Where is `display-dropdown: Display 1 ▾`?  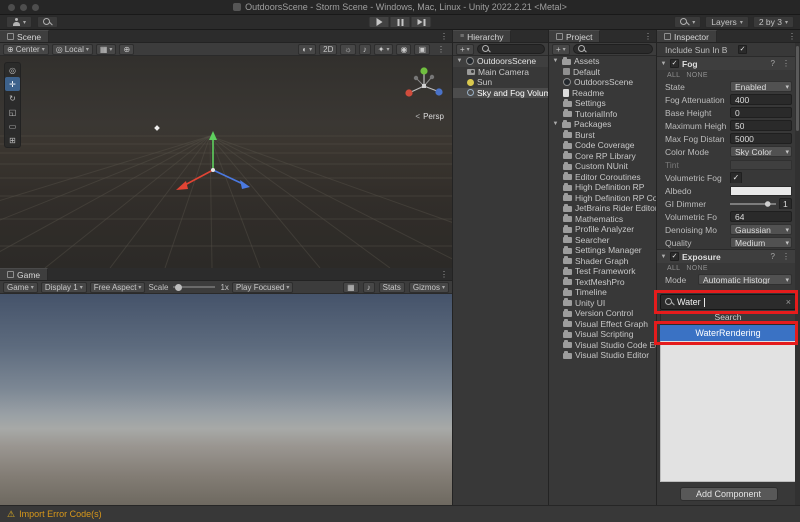 display-dropdown: Display 1 ▾ is located at coordinates (63, 287).